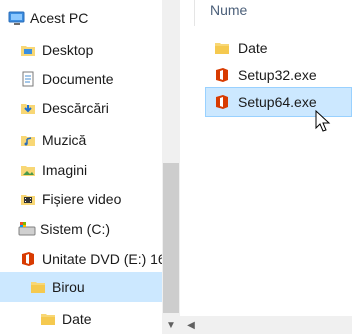 The image size is (352, 334). What do you see at coordinates (75, 229) in the screenshot?
I see `nav-item-label: Sistem (C:)` at bounding box center [75, 229].